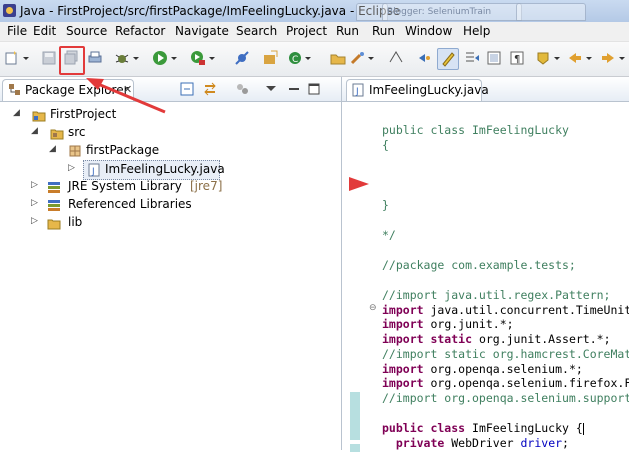 This screenshot has height=452, width=629. I want to click on text-cursor, so click(583, 428).